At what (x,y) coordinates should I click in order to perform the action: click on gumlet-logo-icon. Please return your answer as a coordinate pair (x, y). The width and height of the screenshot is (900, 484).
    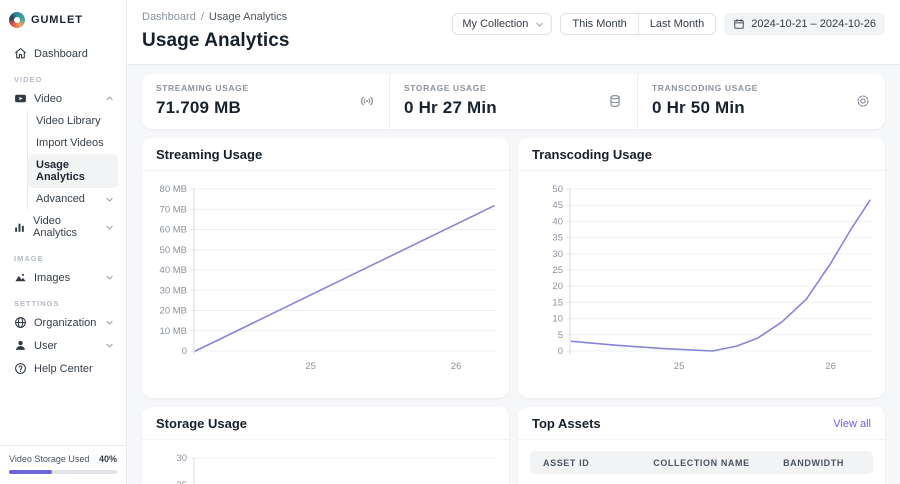
    Looking at the image, I should click on (17, 20).